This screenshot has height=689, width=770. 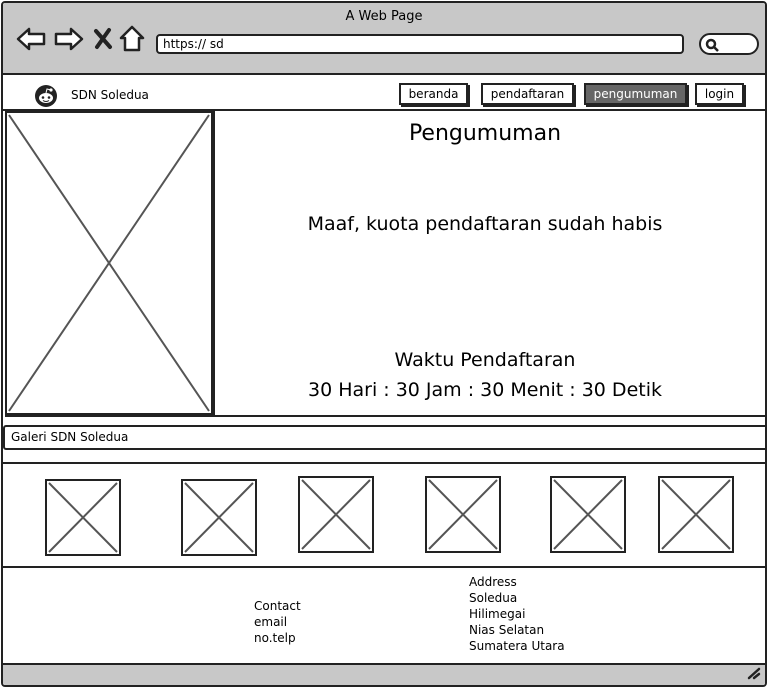 I want to click on registration-time-label: Waktu Pendaftaran, so click(x=485, y=360).